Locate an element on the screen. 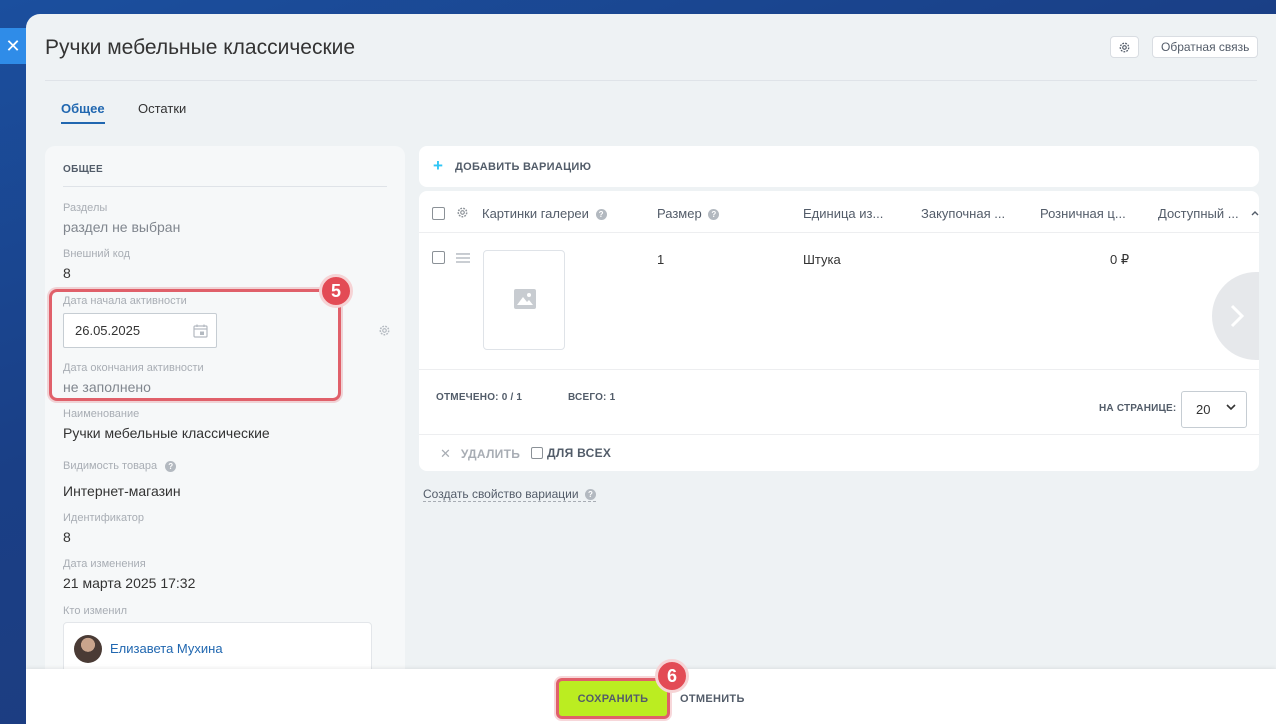 Image resolution: width=1276 pixels, height=724 pixels. visibility-value: Интернет-магазин is located at coordinates (122, 491).